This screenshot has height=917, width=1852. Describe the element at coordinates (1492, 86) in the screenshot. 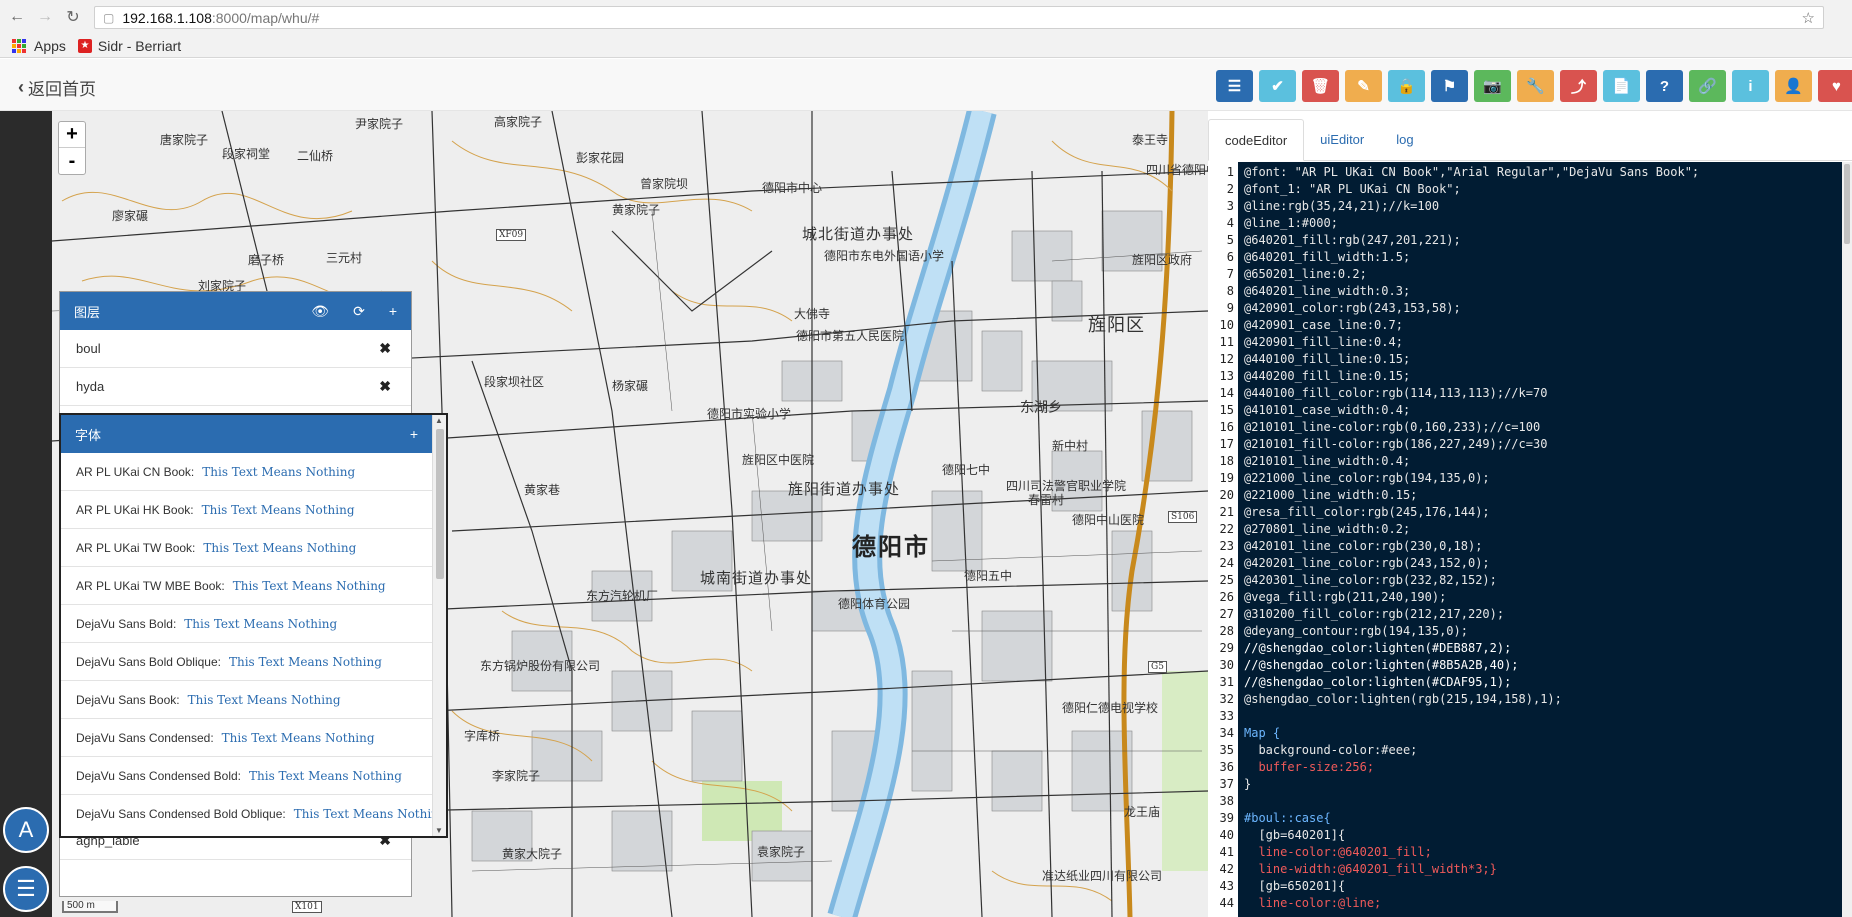

I see `camera-button: 📷` at that location.